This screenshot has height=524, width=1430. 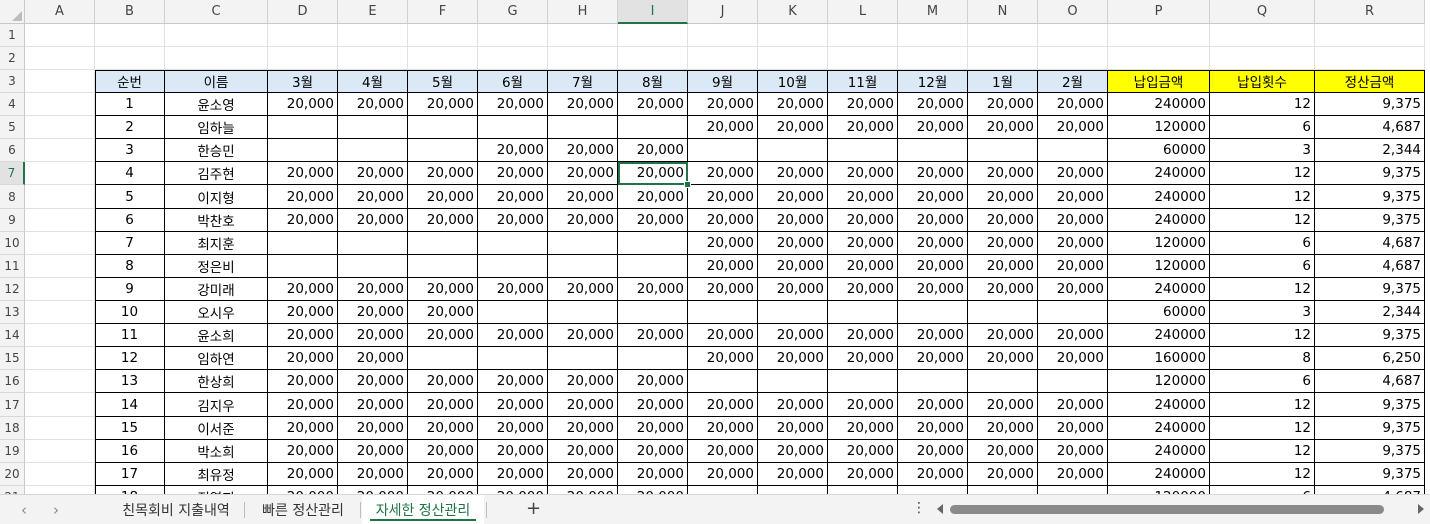 What do you see at coordinates (933, 81) in the screenshot?
I see `table-header-cell: 12월` at bounding box center [933, 81].